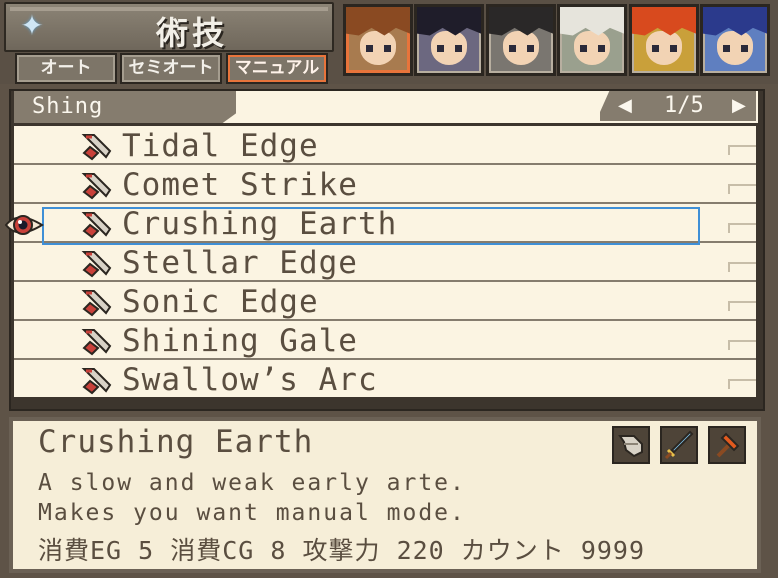 The image size is (778, 578). Describe the element at coordinates (250, 380) in the screenshot. I see `arte-name: Swallow’s Arc` at that location.